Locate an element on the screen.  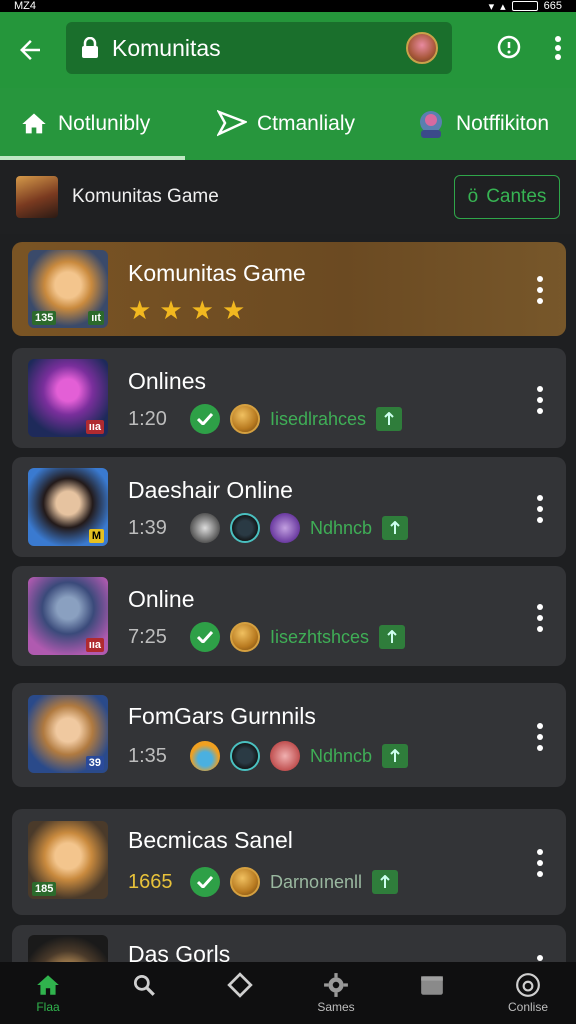
monster-icon is located at coordinates (285, 528).